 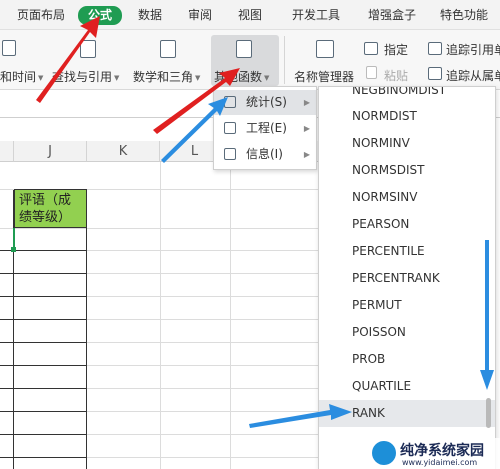 What do you see at coordinates (473, 75) in the screenshot?
I see `trace-dependents-button: 追踪从属单` at bounding box center [473, 75].